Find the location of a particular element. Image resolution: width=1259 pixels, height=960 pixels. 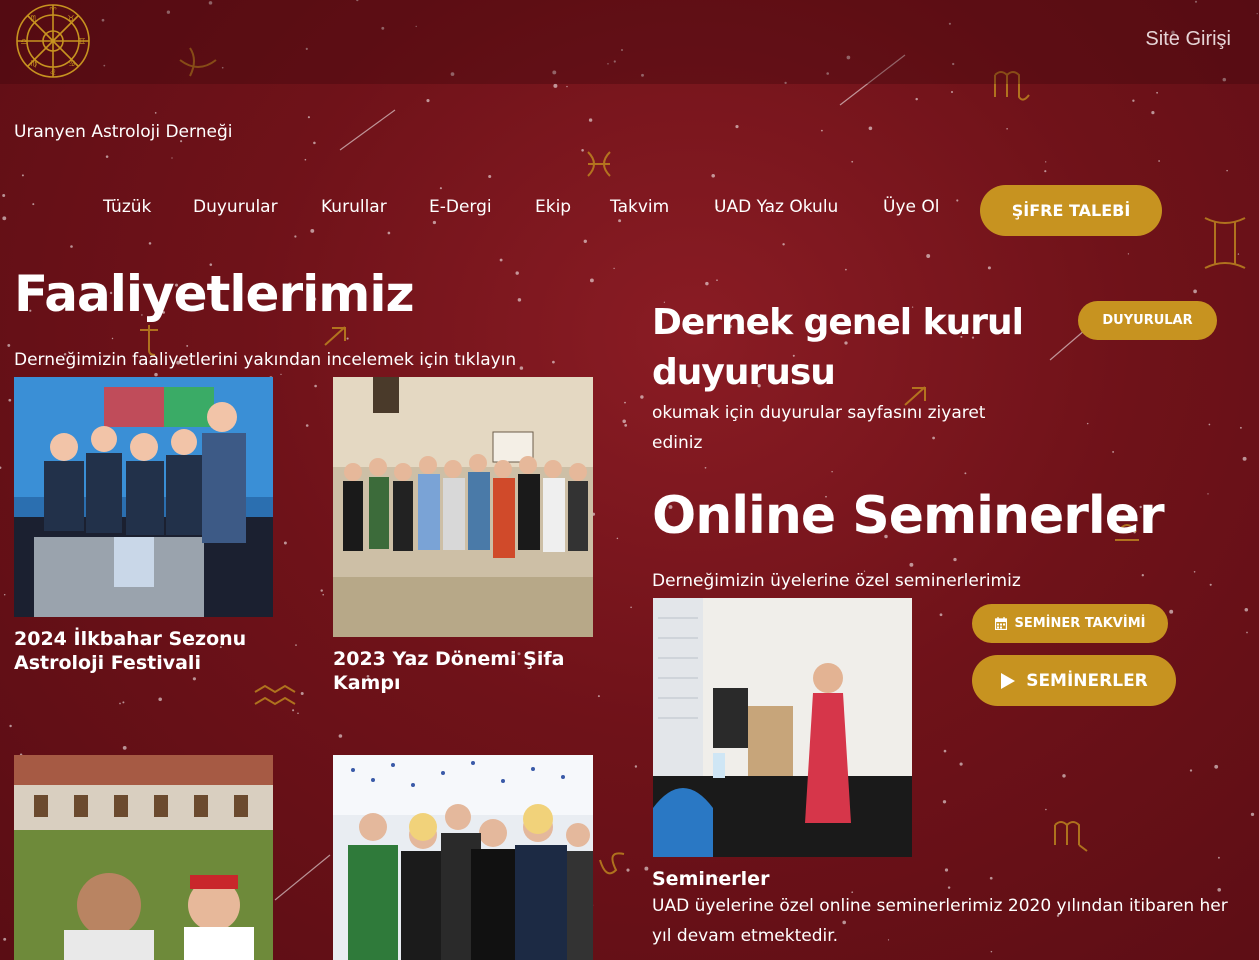

activity-card-title: 2024 İlkbahar Sezonu Astroloji Festivali is located at coordinates (139, 651).